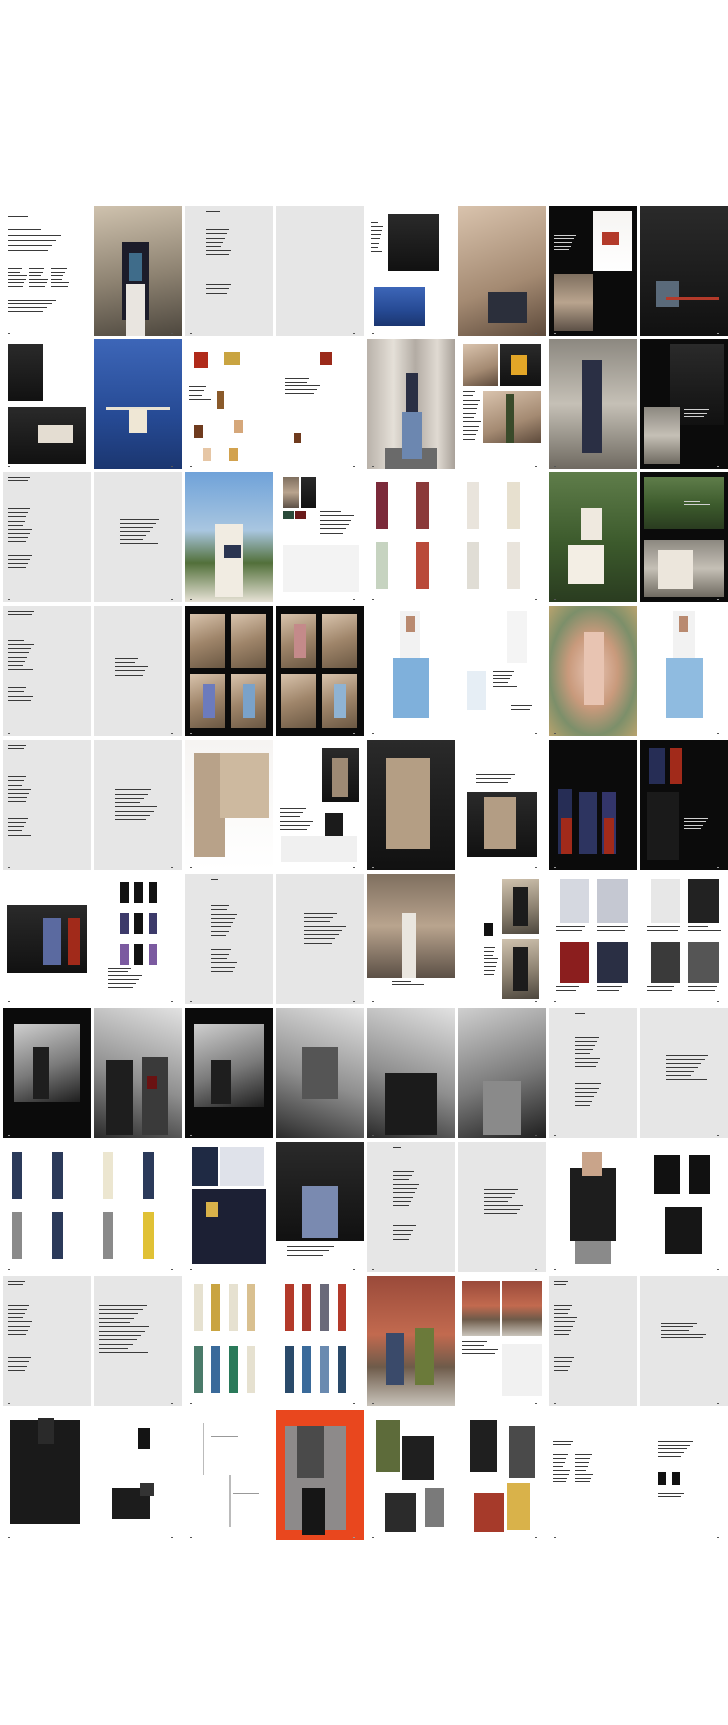 The height and width of the screenshot is (1725, 728). Describe the element at coordinates (414, 242) in the screenshot. I see `photo` at that location.